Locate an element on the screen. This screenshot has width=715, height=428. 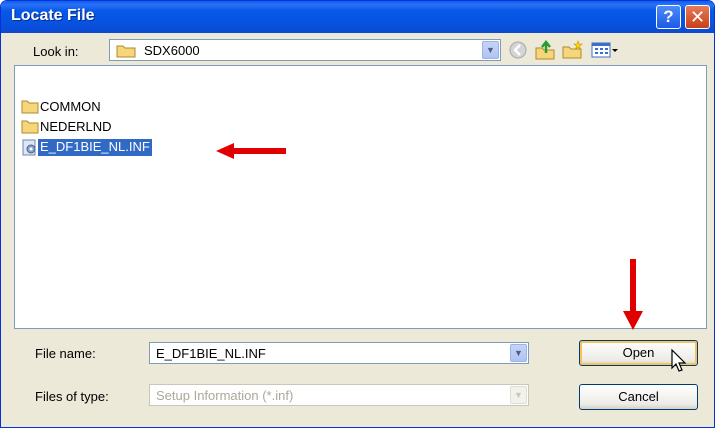
file-name: E_DF1BIE_NL.INF is located at coordinates (95, 147).